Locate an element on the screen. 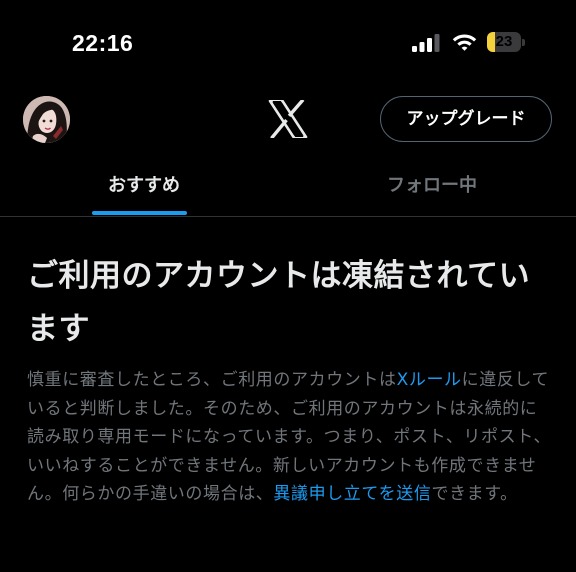  avatar-image is located at coordinates (46, 119).